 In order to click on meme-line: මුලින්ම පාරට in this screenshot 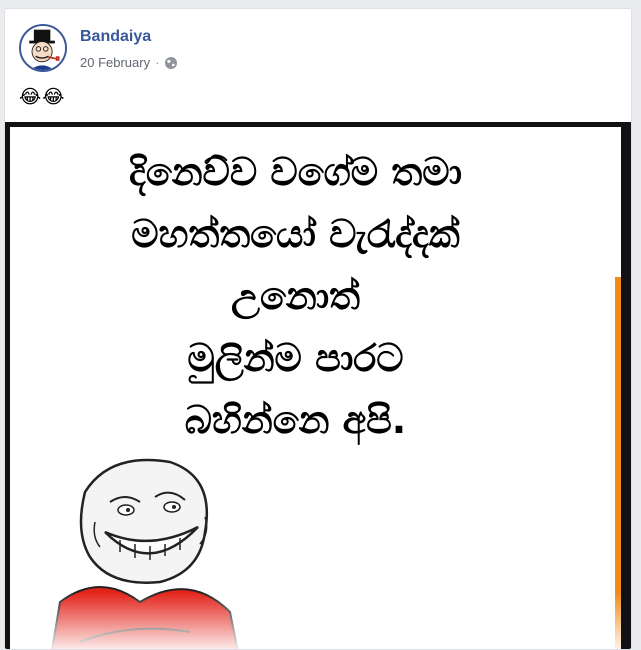, I will do `click(295, 358)`.